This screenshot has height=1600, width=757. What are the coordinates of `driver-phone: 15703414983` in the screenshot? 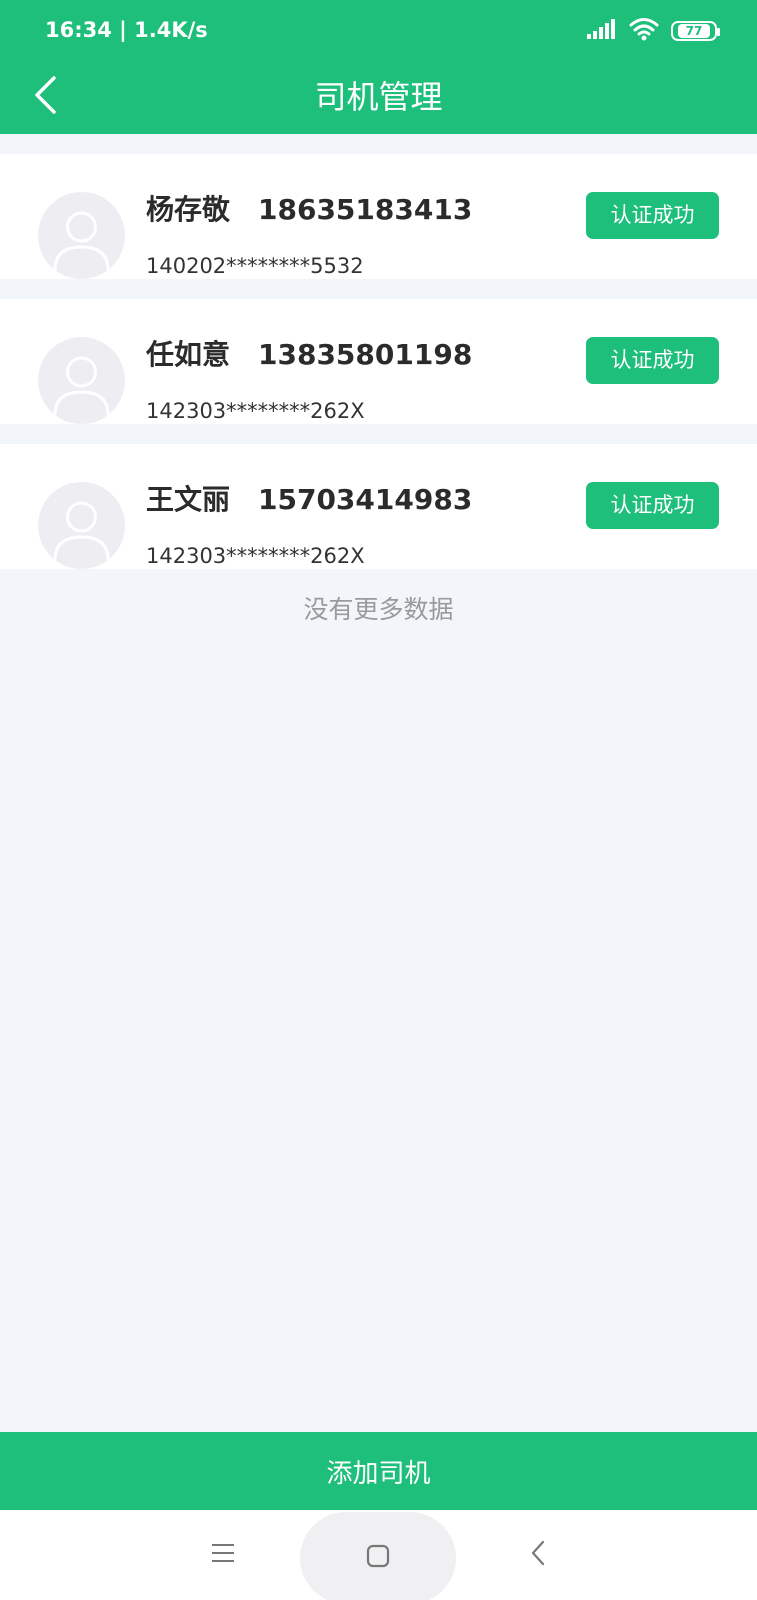 It's located at (365, 499).